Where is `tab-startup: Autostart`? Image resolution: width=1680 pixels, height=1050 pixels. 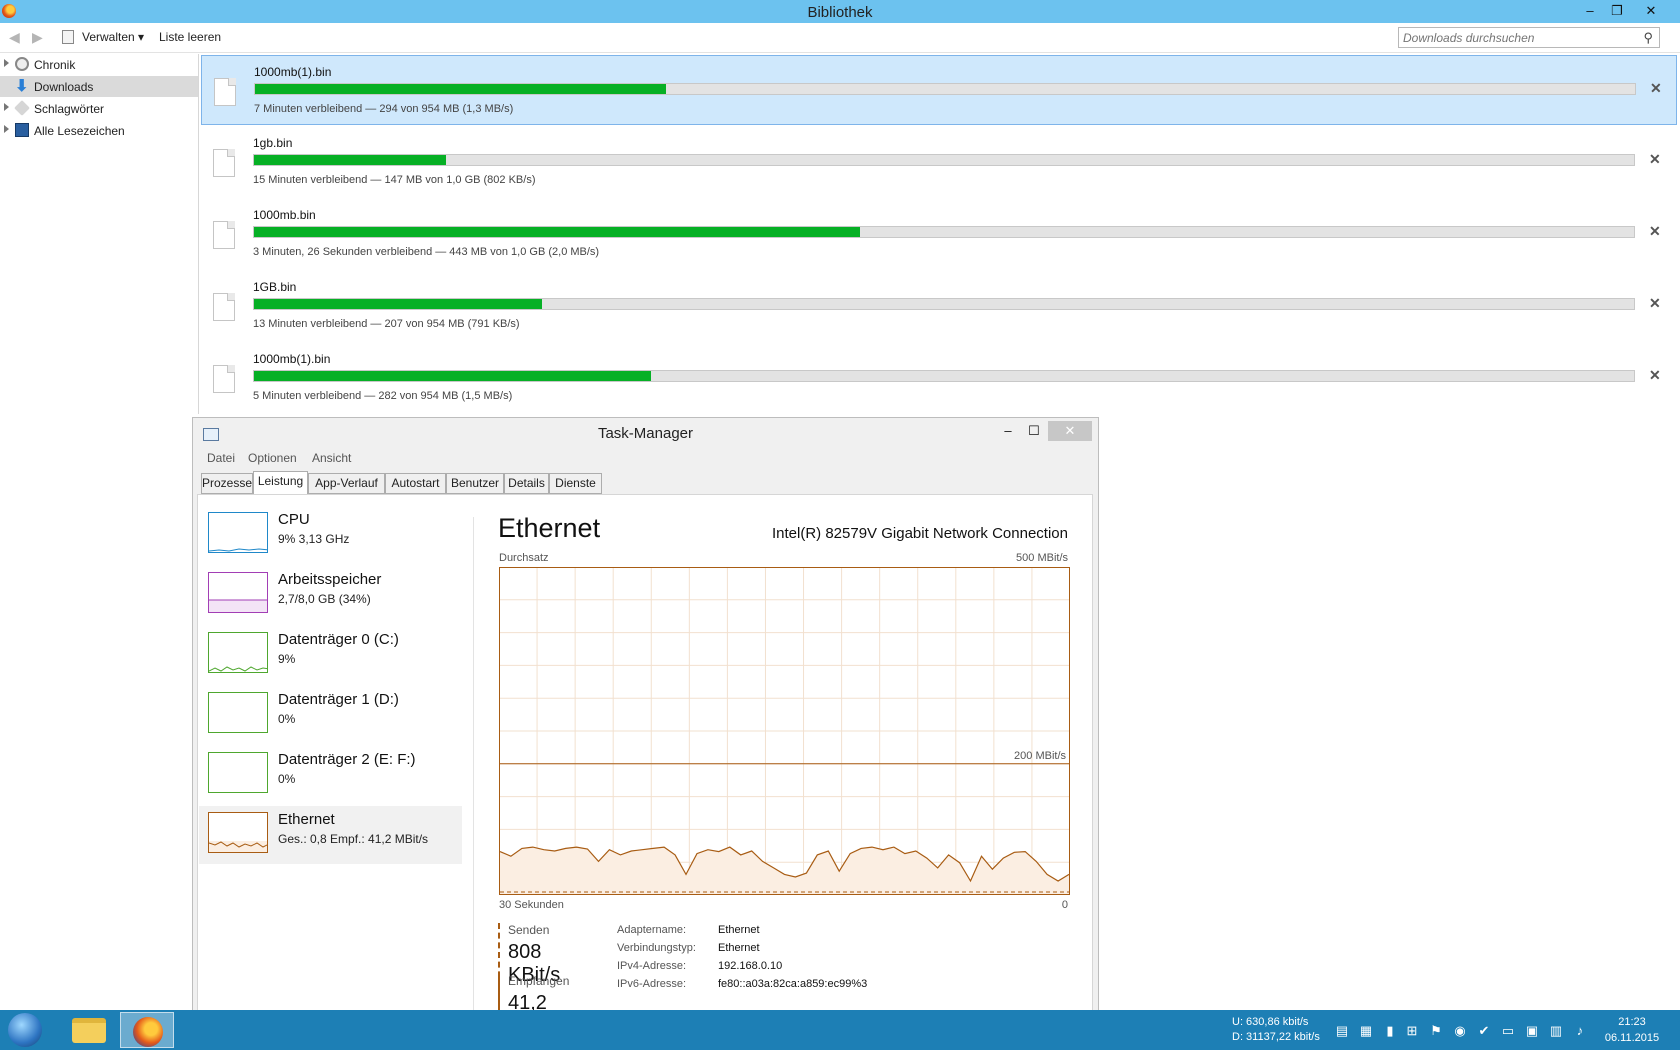 tab-startup: Autostart is located at coordinates (415, 483).